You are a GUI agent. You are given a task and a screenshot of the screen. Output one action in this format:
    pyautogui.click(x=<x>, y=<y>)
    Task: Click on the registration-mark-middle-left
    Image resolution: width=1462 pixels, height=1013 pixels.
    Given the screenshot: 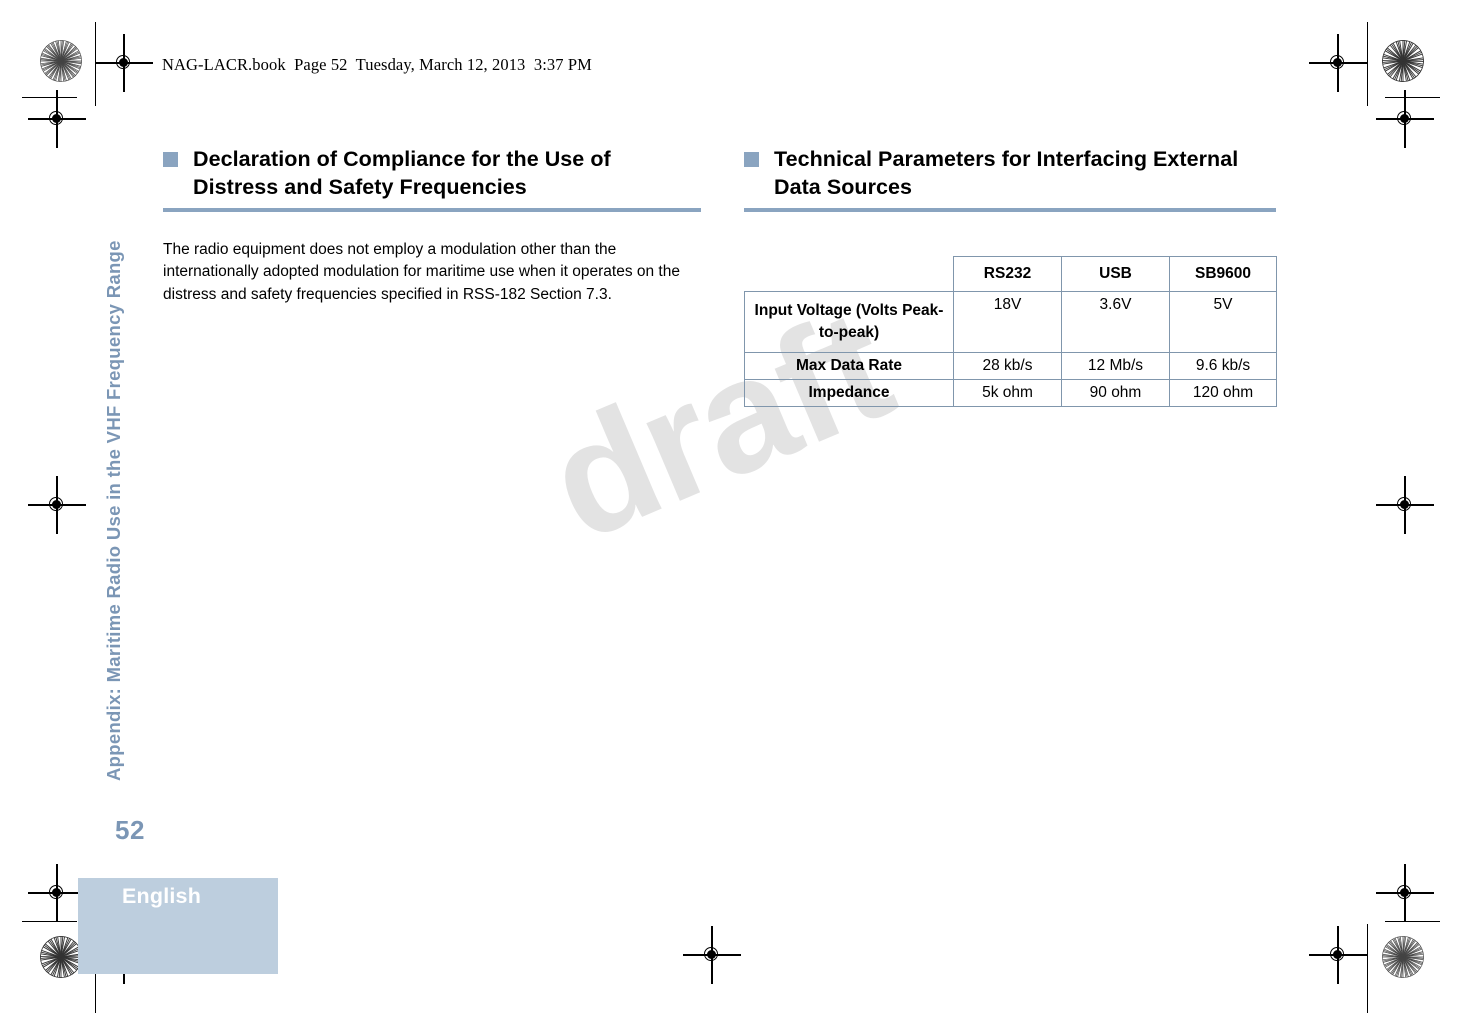 What is the action you would take?
    pyautogui.click(x=57, y=505)
    